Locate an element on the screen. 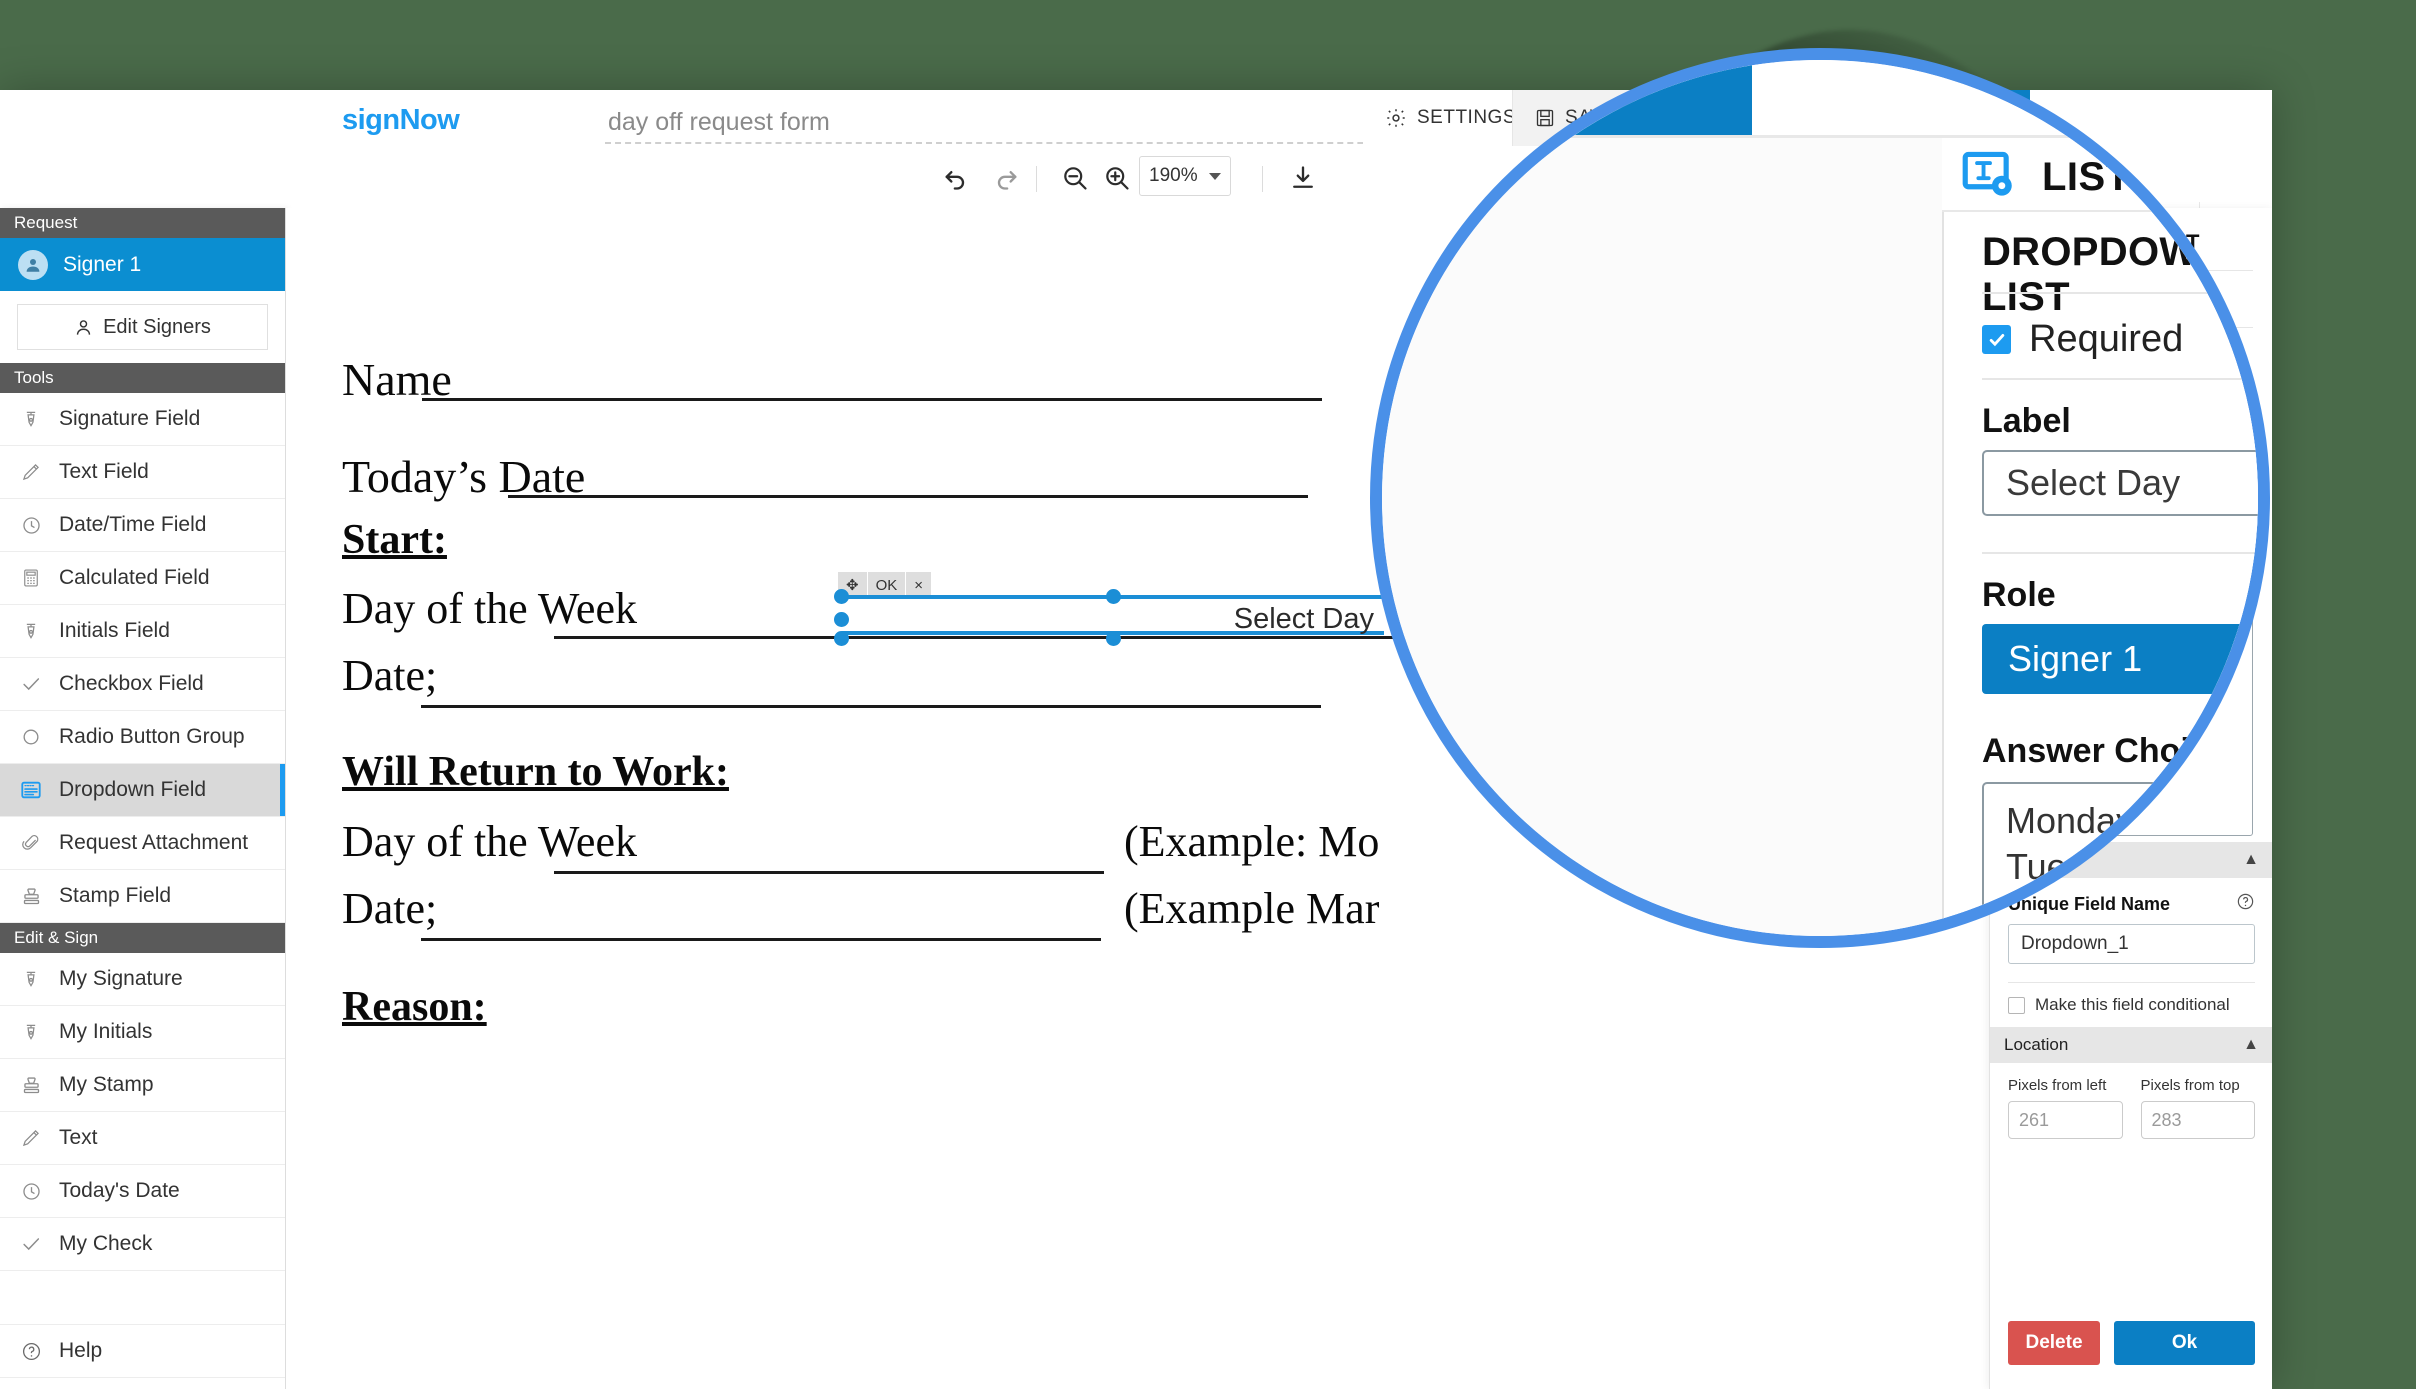  sidebar-item-initials-field: Initials Field is located at coordinates (142, 631).